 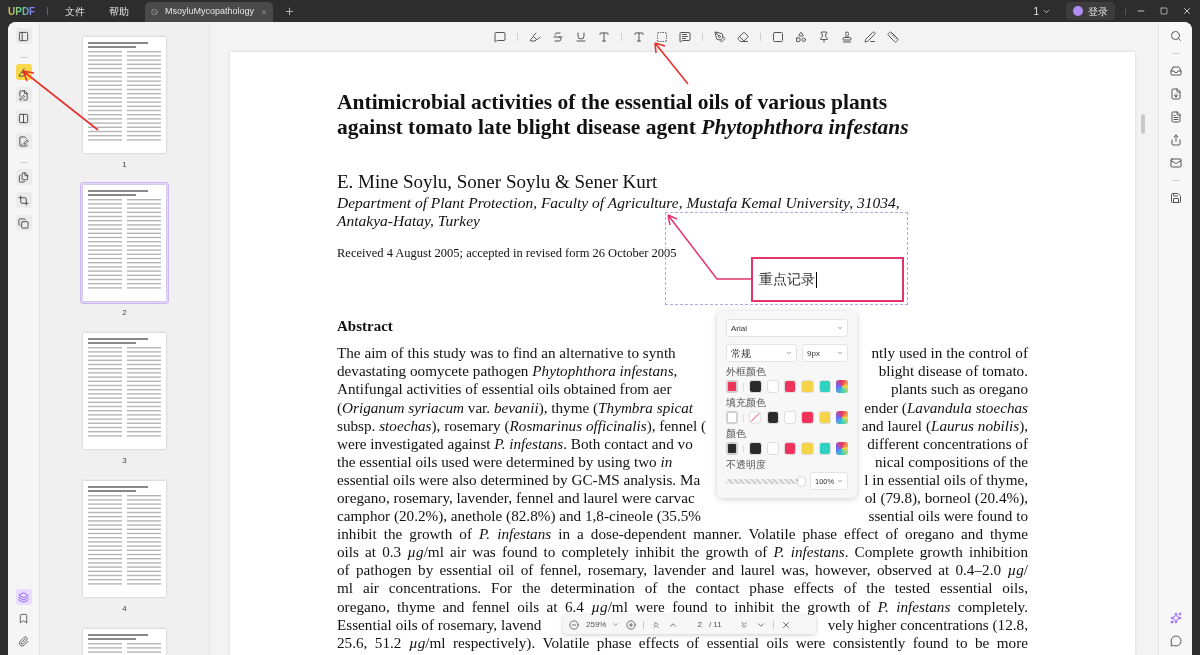 I want to click on abstract-text: plants such as oregano, so click(x=959, y=389).